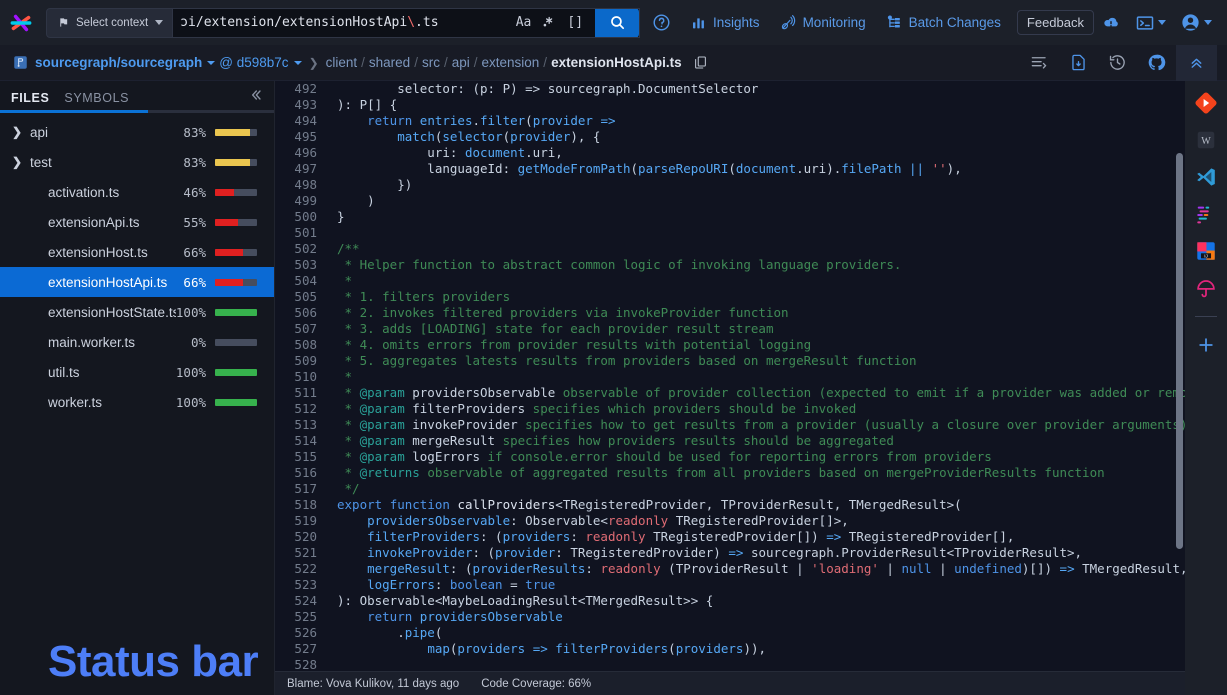 This screenshot has height=695, width=1227. Describe the element at coordinates (661, 22) in the screenshot. I see `help-circle-icon` at that location.